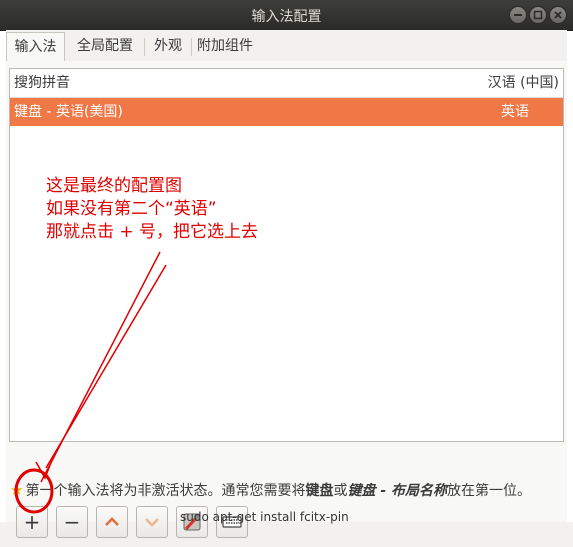 The width and height of the screenshot is (573, 547). I want to click on background-window-right, so click(570, 276).